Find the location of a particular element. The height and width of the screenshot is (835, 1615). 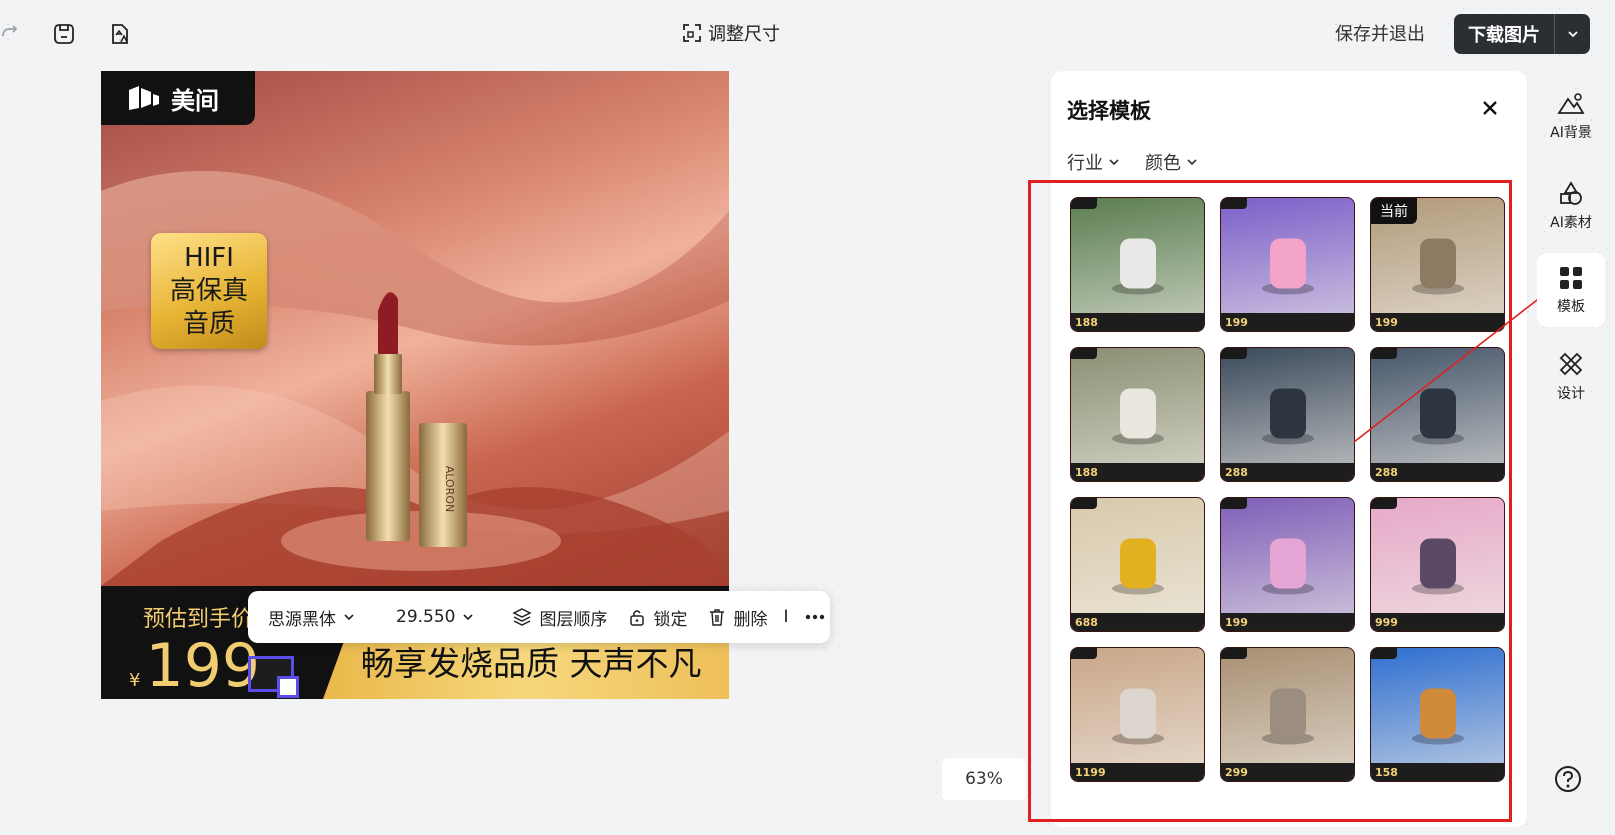

template-price: 158 is located at coordinates (1386, 772).